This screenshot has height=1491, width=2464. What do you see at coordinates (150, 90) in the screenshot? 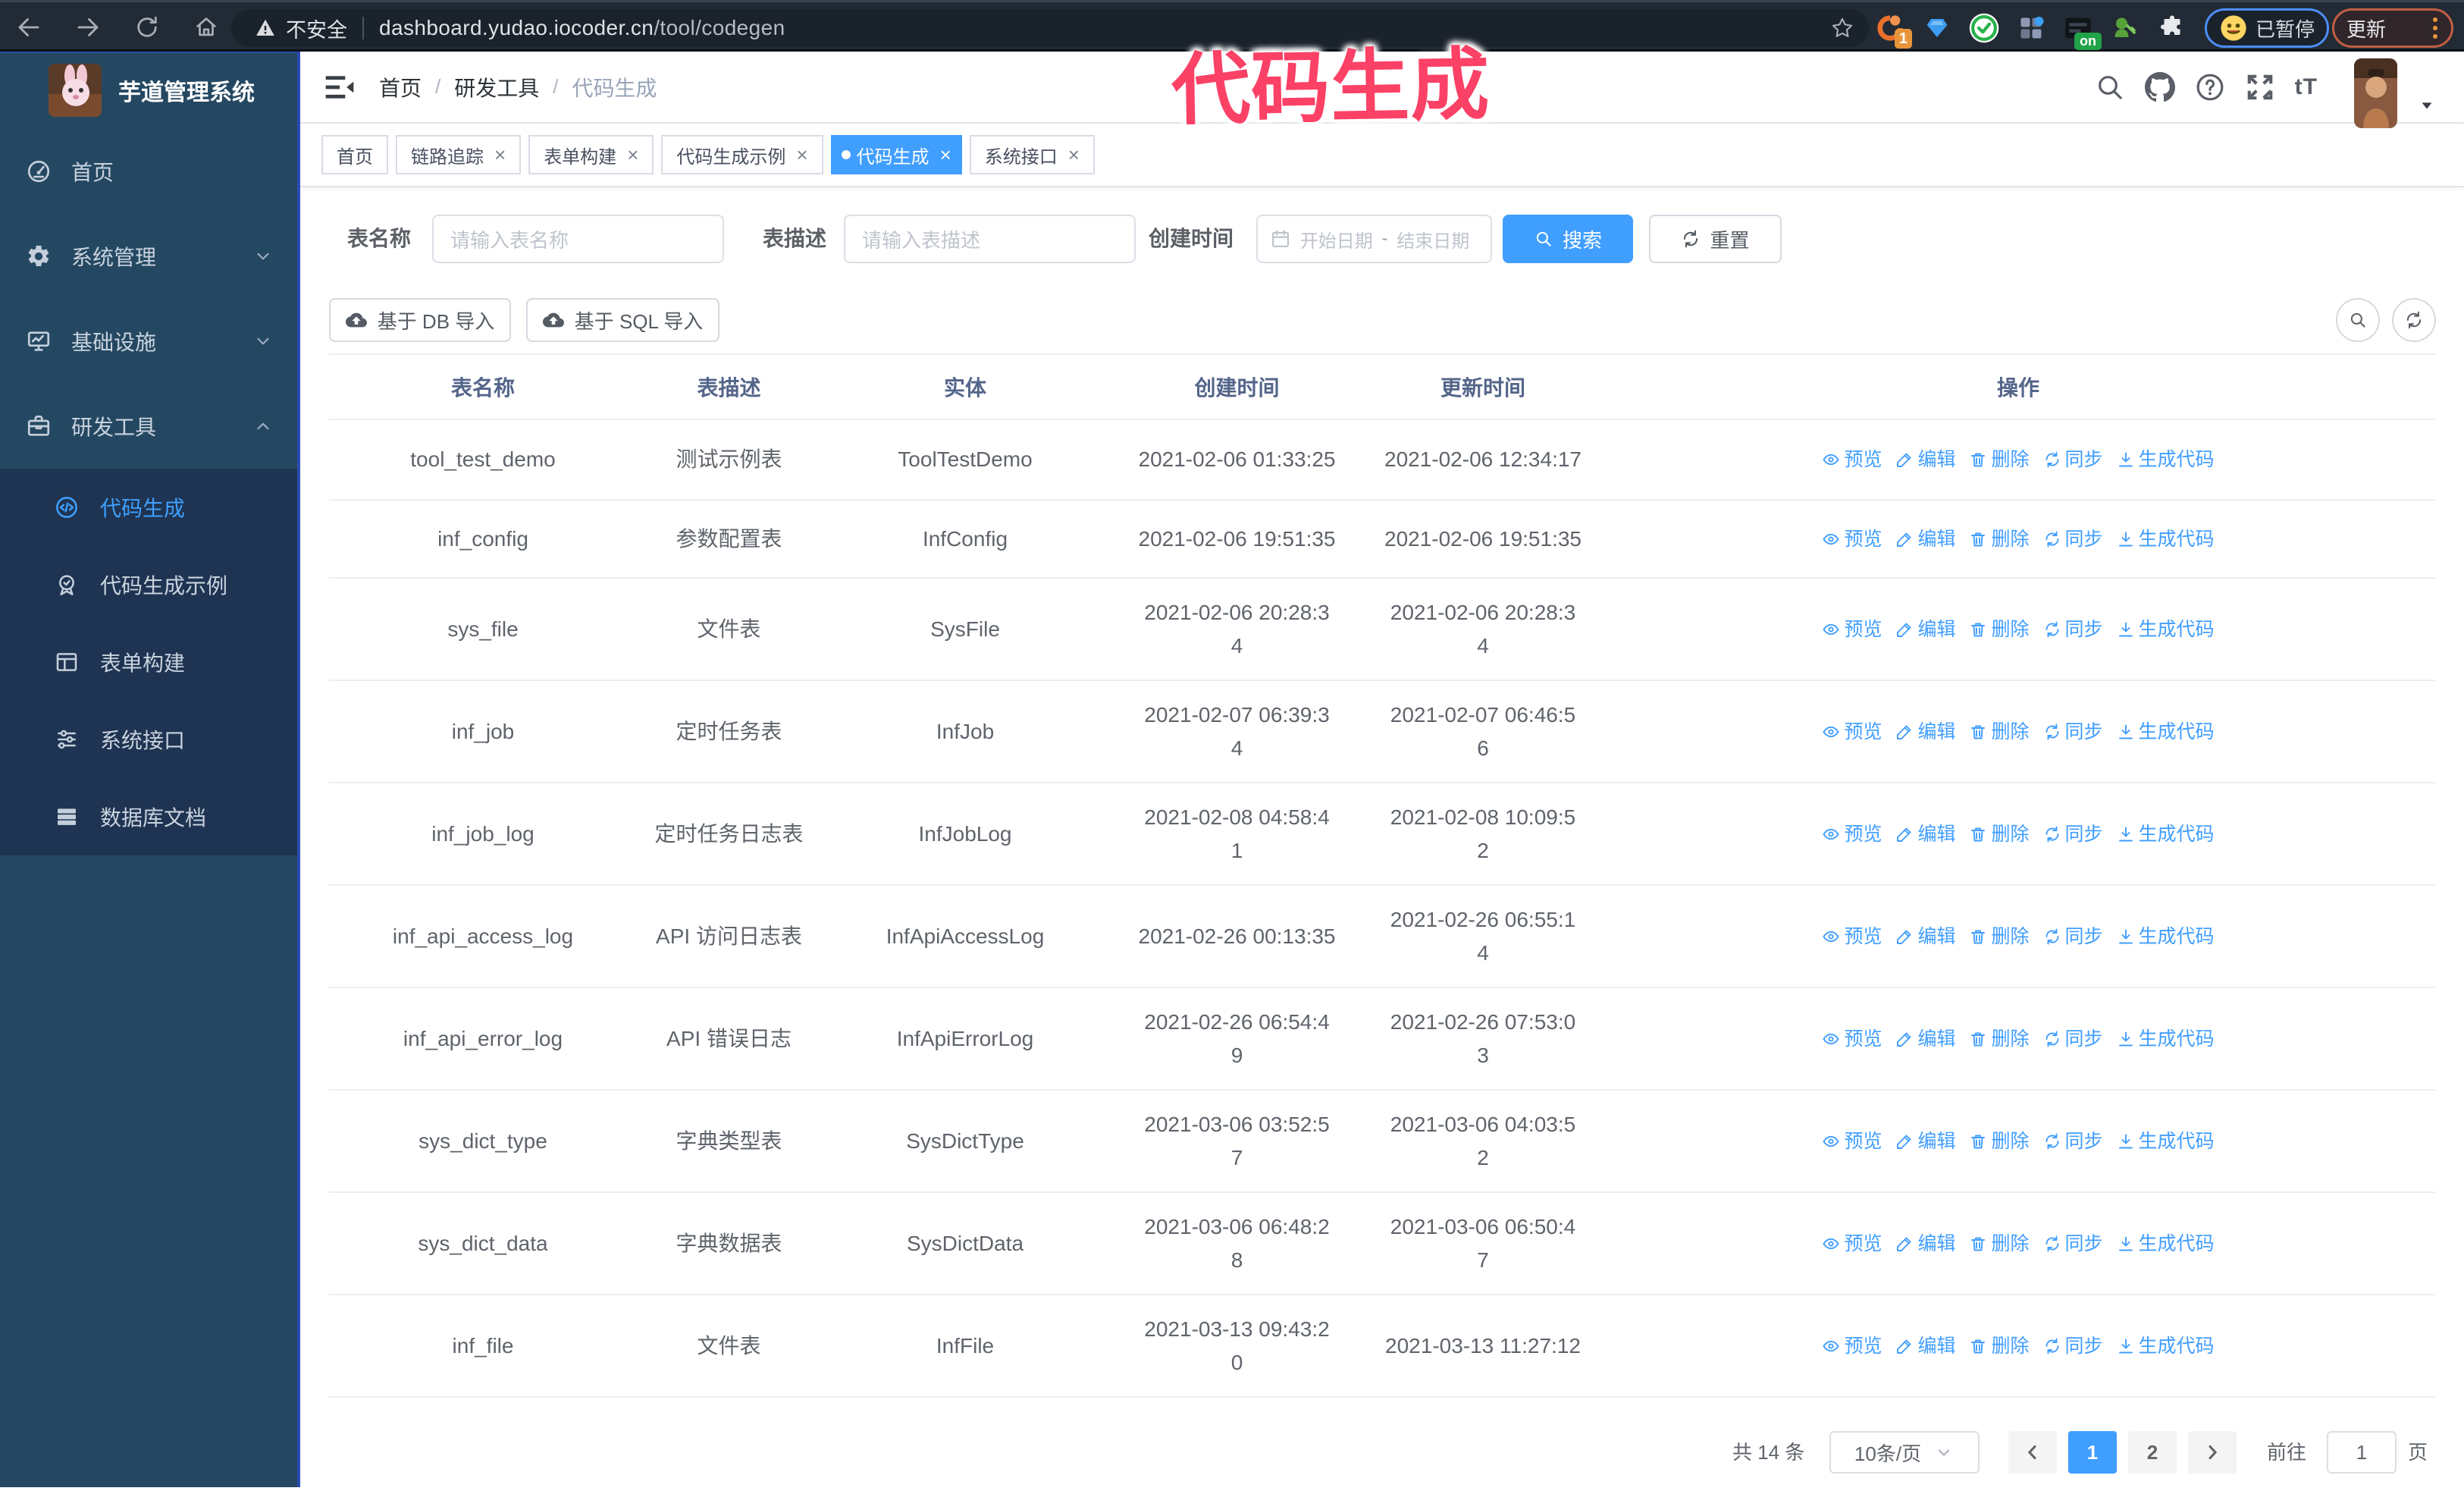
I see `sidebar-logo: 芋道管理系统` at bounding box center [150, 90].